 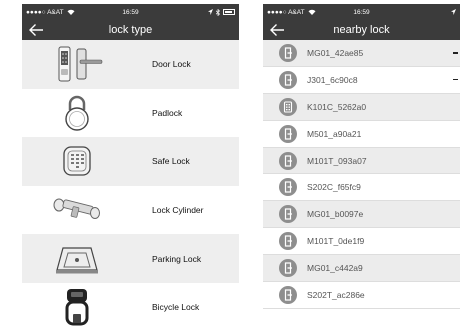 I want to click on top-bar: ●●●●○ A&AT 16:59 nearby lock, so click(x=361, y=22).